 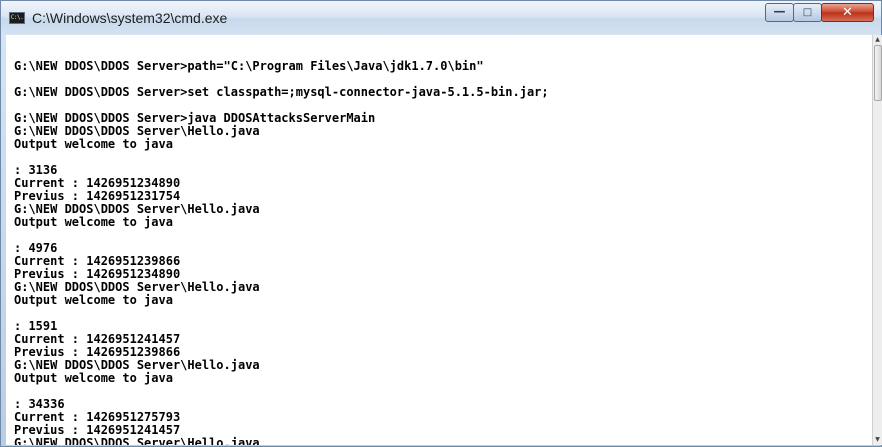 What do you see at coordinates (39, 404) in the screenshot?
I see `console-line: : 34336` at bounding box center [39, 404].